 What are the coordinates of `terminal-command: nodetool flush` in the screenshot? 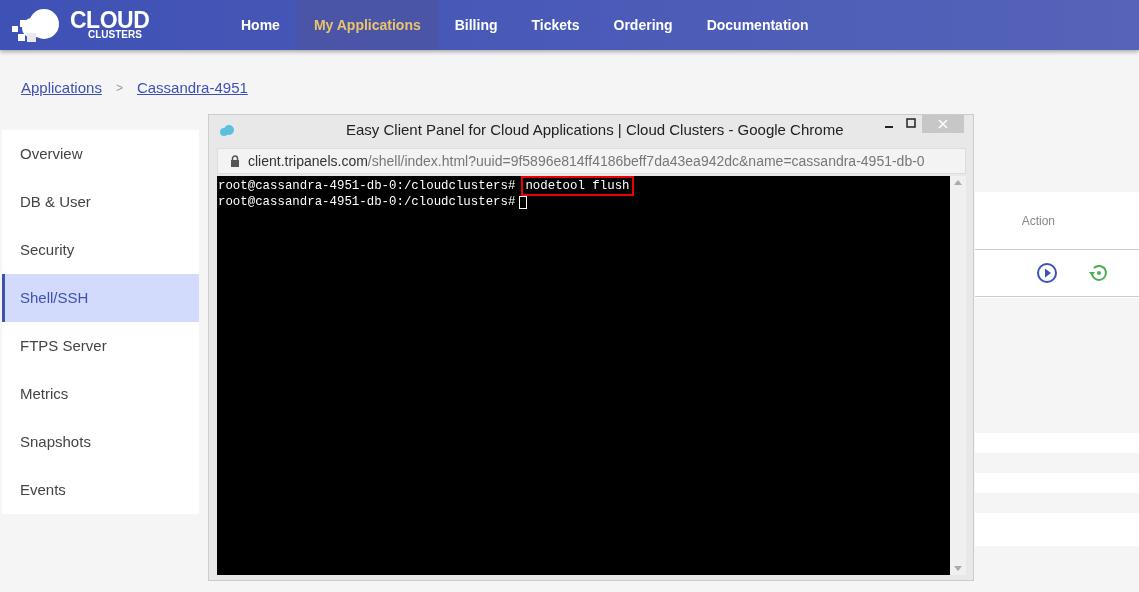 It's located at (577, 186).